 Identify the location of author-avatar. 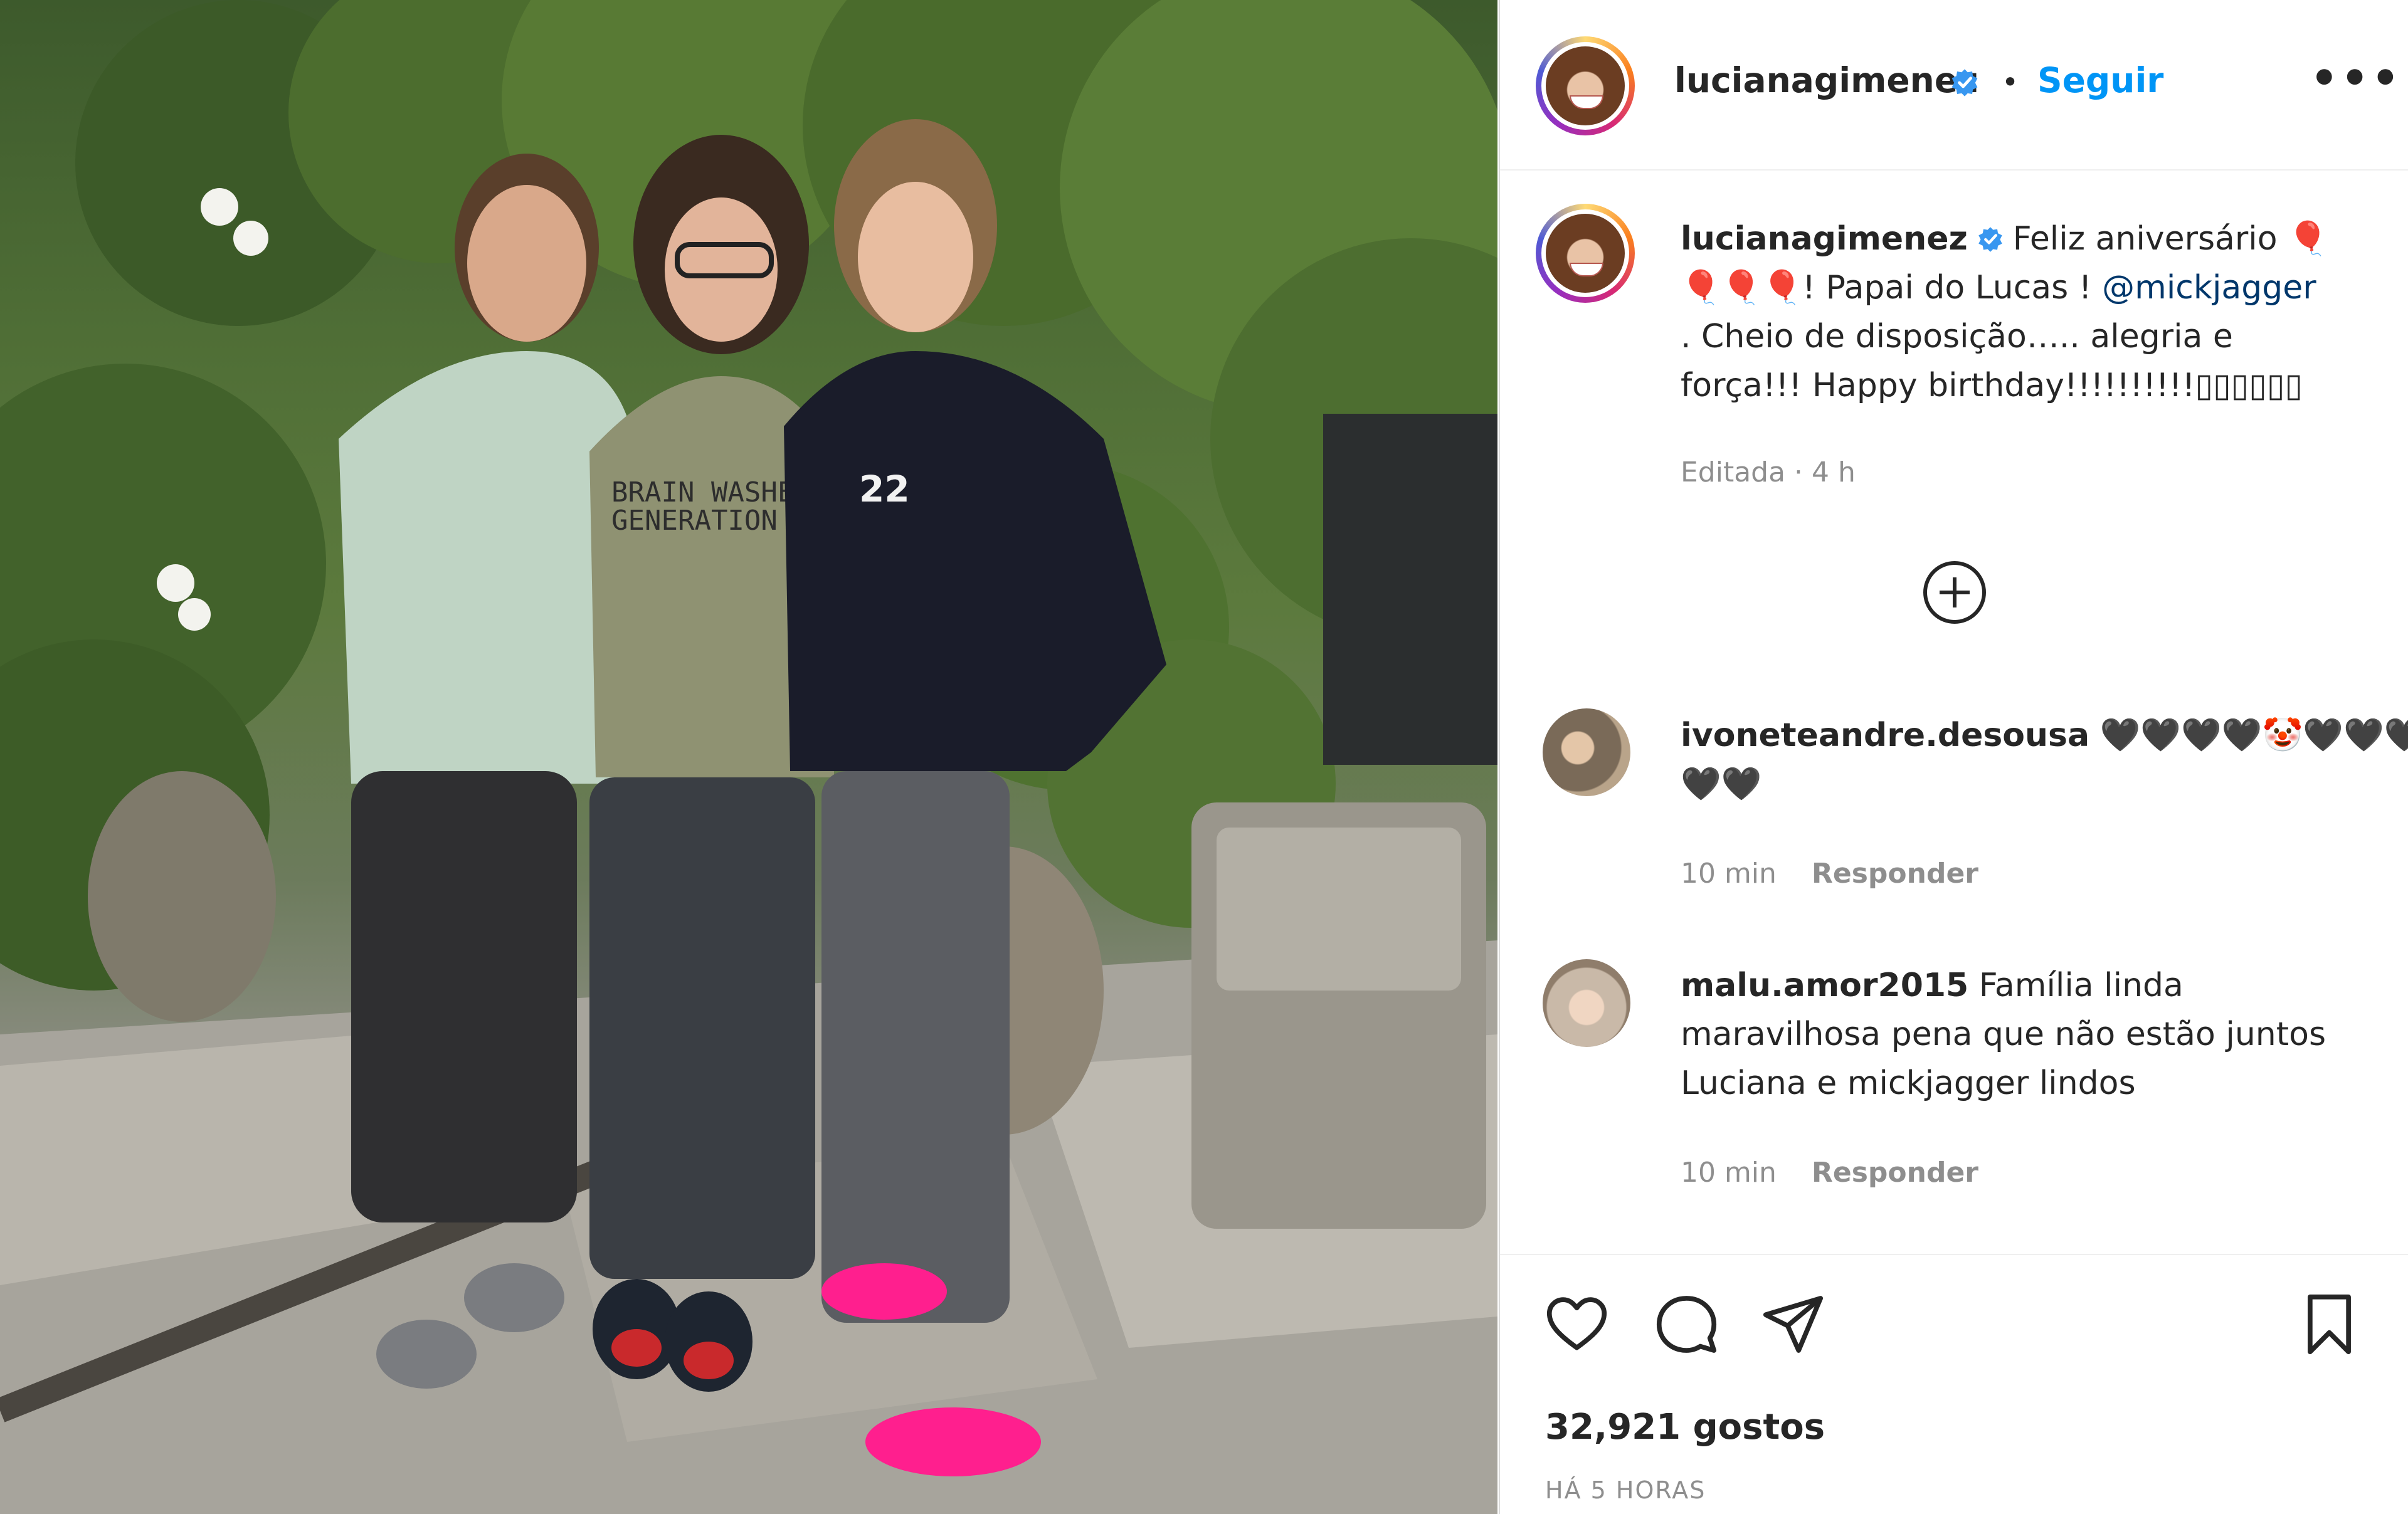
(1585, 85).